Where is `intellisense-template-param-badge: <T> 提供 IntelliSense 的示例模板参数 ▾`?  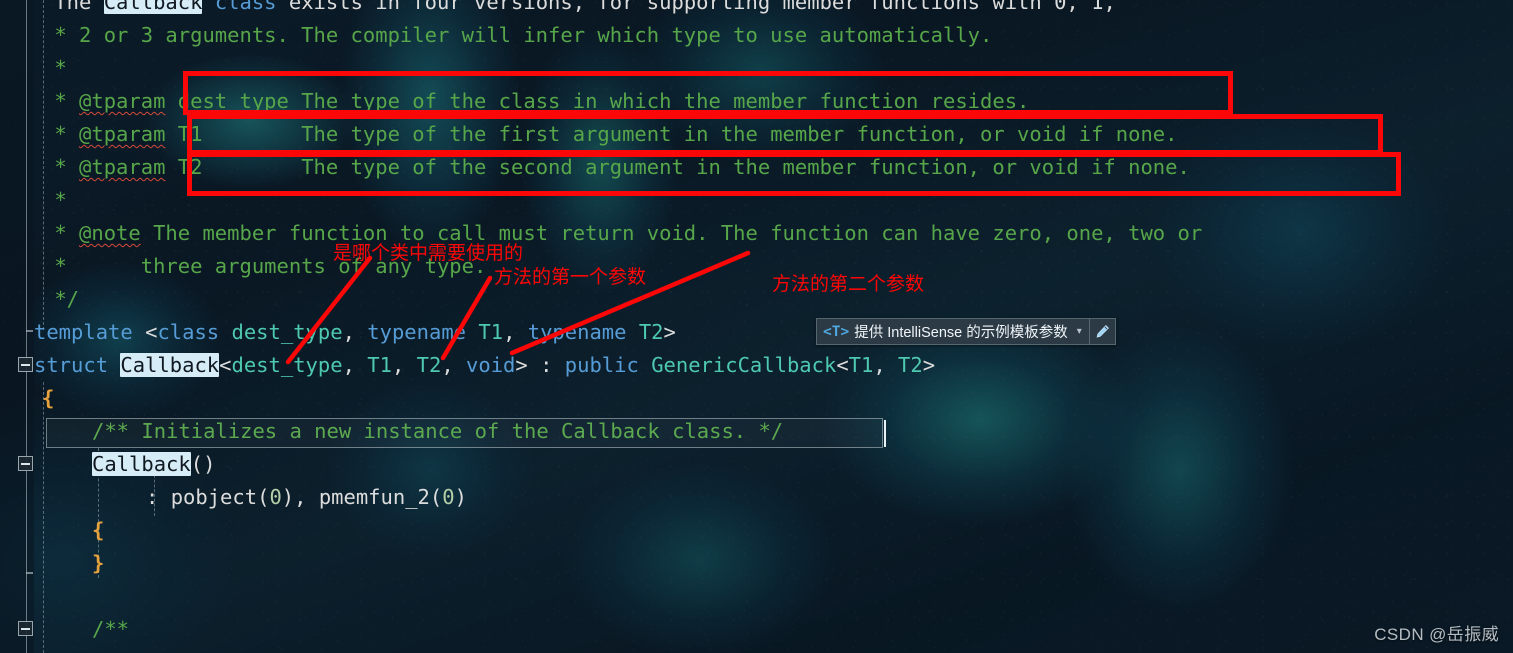 intellisense-template-param-badge: <T> 提供 IntelliSense 的示例模板参数 ▾ is located at coordinates (966, 331).